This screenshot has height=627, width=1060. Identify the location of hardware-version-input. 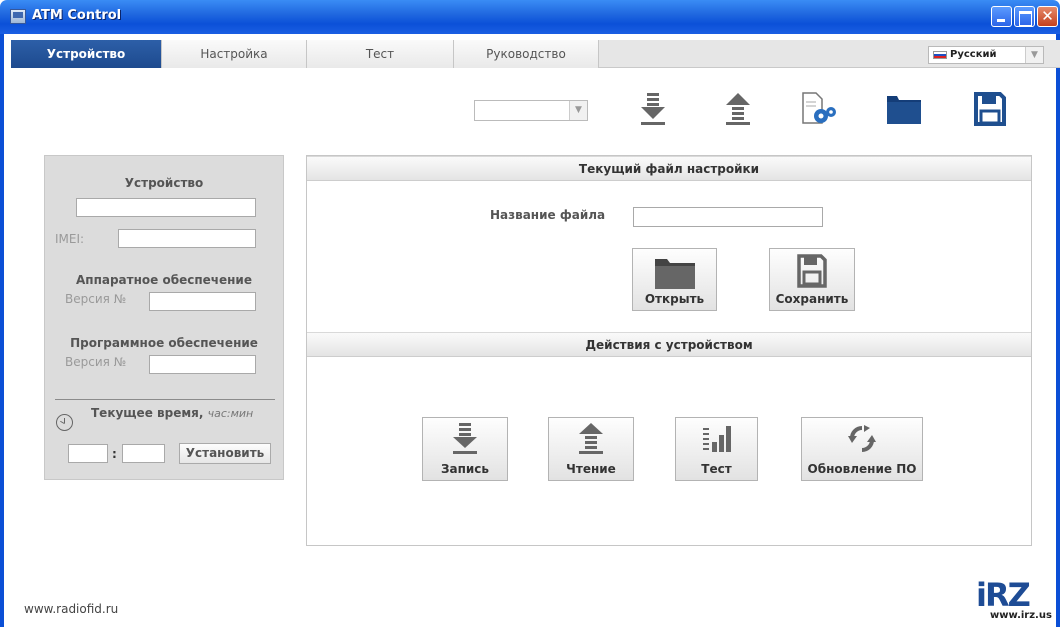
(202, 301).